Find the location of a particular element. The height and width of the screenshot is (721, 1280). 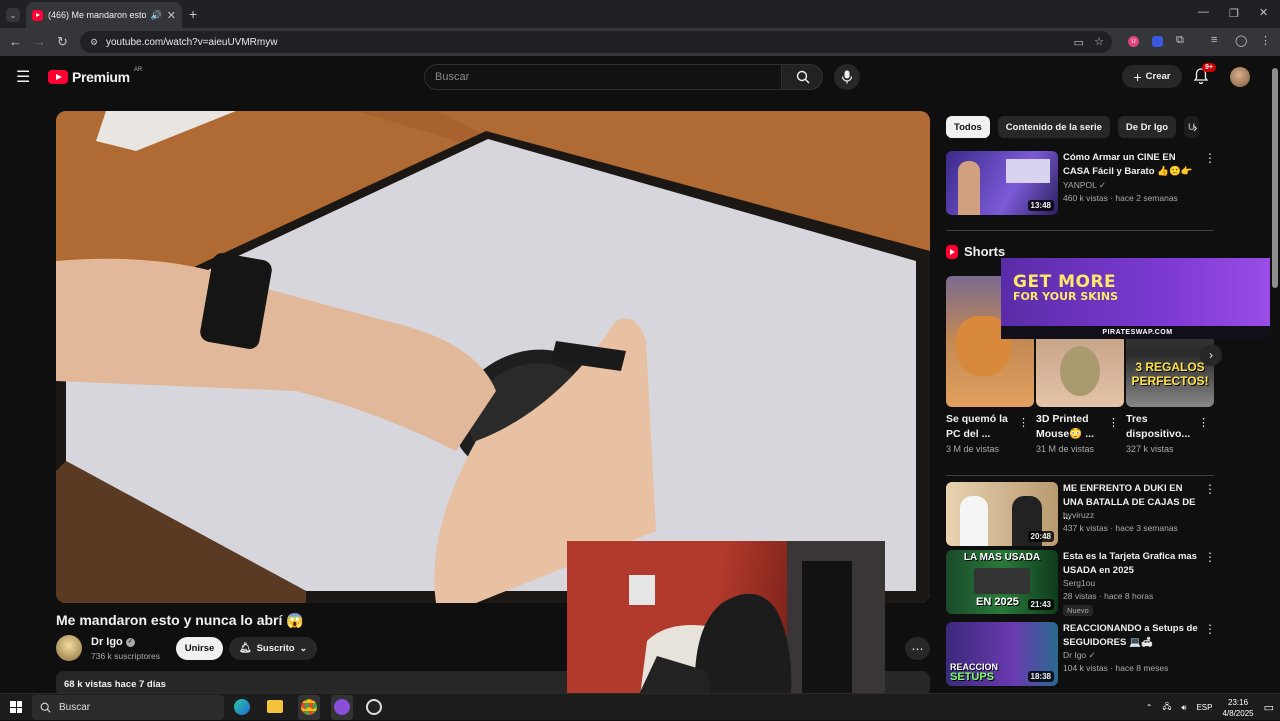

channel-name-text: YANPOL is located at coordinates (1080, 185).